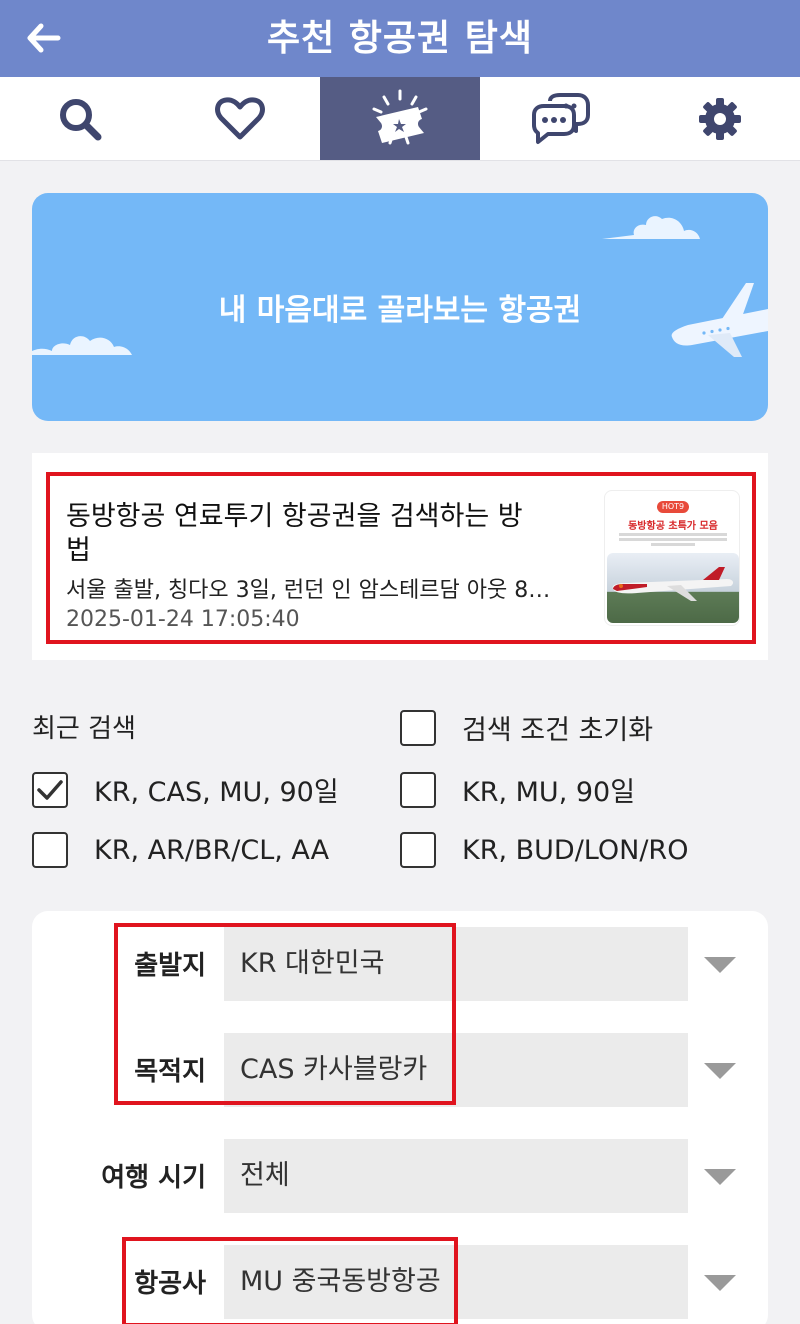  What do you see at coordinates (673, 588) in the screenshot?
I see `thumbnail-airplane-photo` at bounding box center [673, 588].